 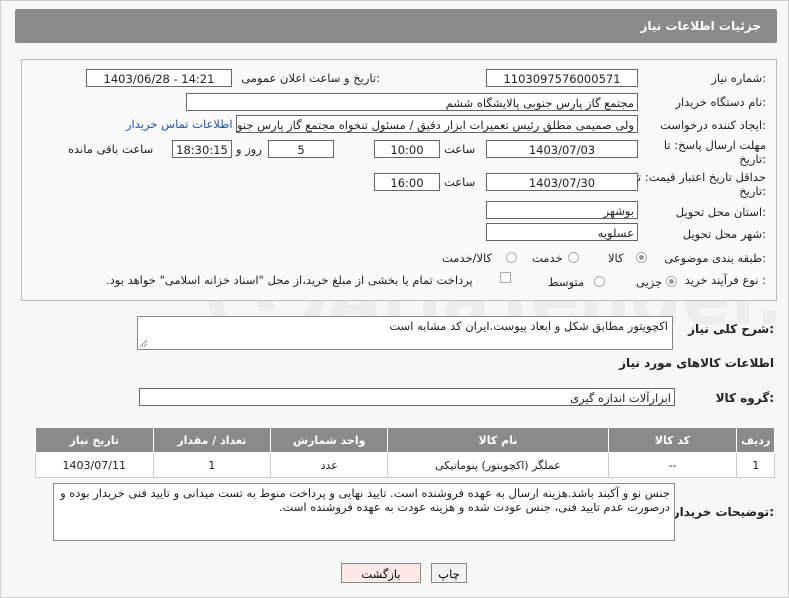 What do you see at coordinates (94, 465) in the screenshot?
I see `cell-date: 1403/07/11` at bounding box center [94, 465].